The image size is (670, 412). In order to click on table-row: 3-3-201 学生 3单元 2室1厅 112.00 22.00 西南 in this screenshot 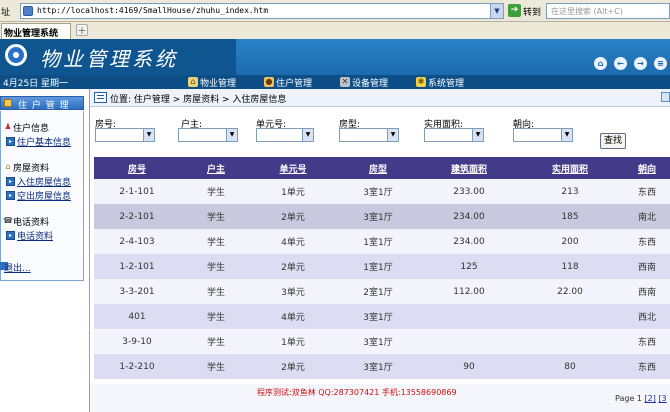, I will do `click(382, 291)`.